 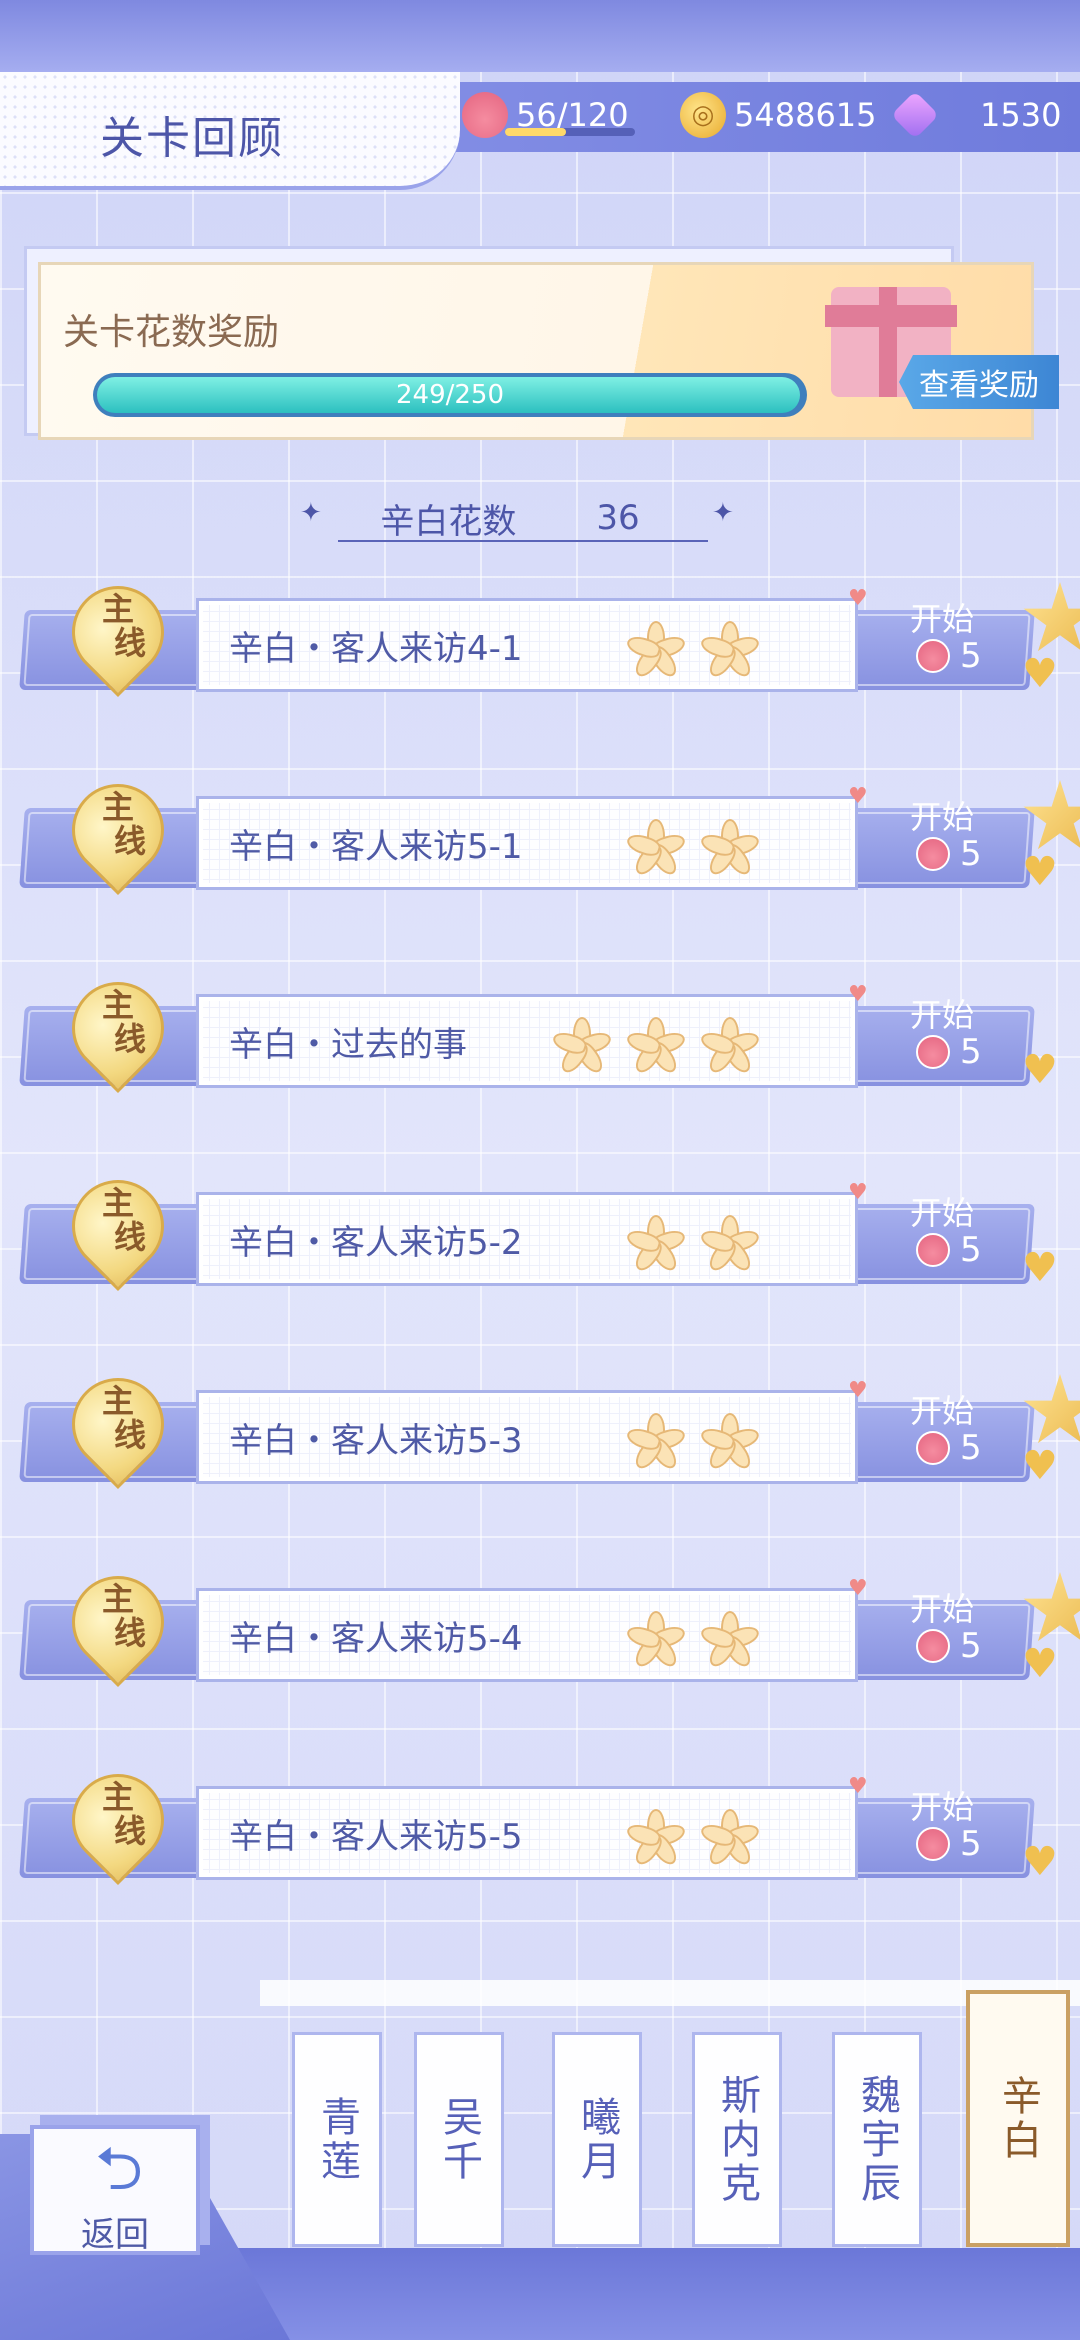 What do you see at coordinates (976, 115) in the screenshot?
I see `gem-counter: 1530` at bounding box center [976, 115].